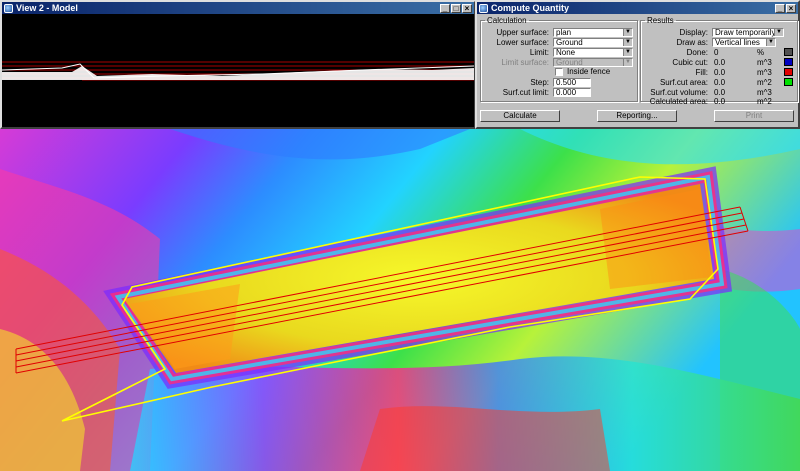  What do you see at coordinates (593, 62) in the screenshot?
I see `limit-surface-select: Ground ▼` at bounding box center [593, 62].